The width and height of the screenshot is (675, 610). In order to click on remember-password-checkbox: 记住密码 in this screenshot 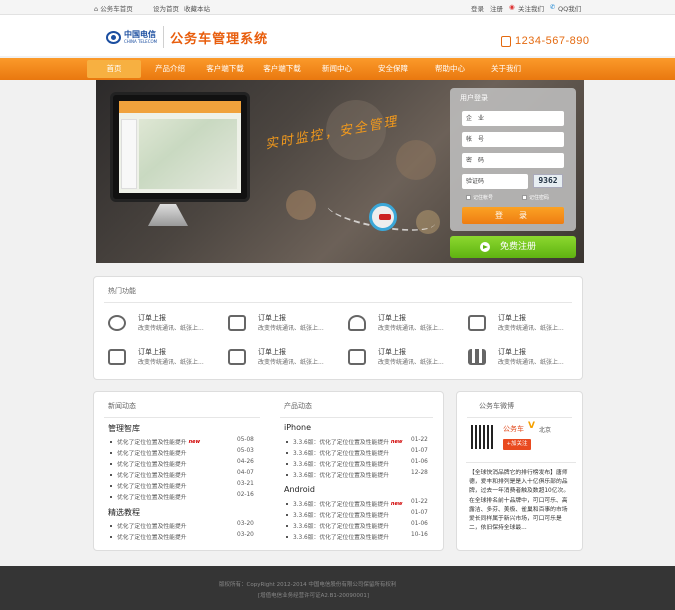, I will do `click(535, 197)`.